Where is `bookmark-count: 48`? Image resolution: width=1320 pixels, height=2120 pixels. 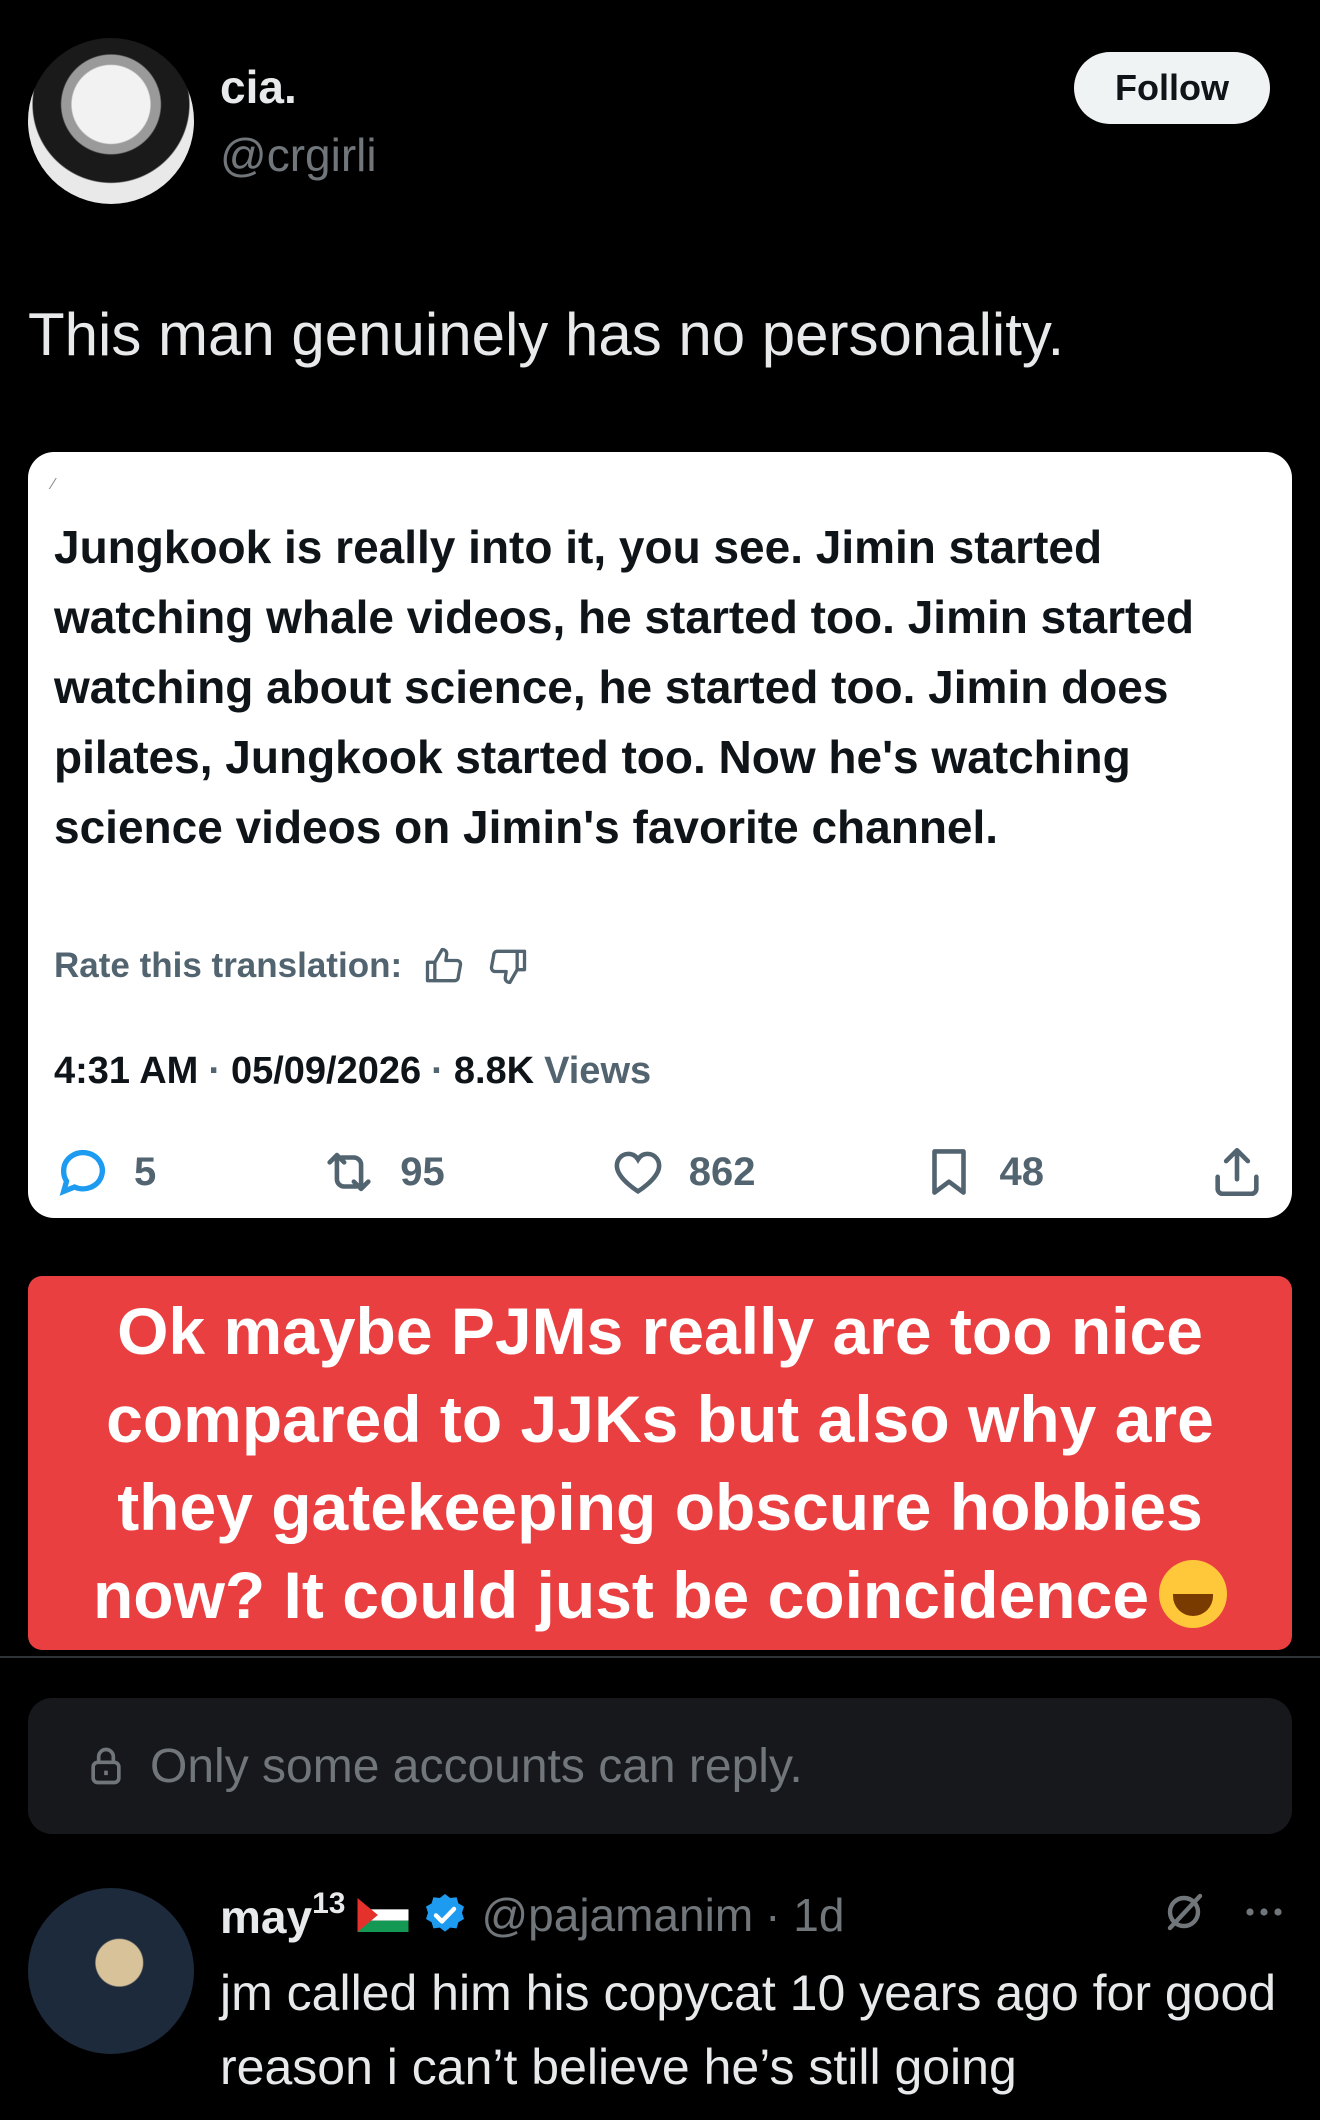 bookmark-count: 48 is located at coordinates (1022, 1171).